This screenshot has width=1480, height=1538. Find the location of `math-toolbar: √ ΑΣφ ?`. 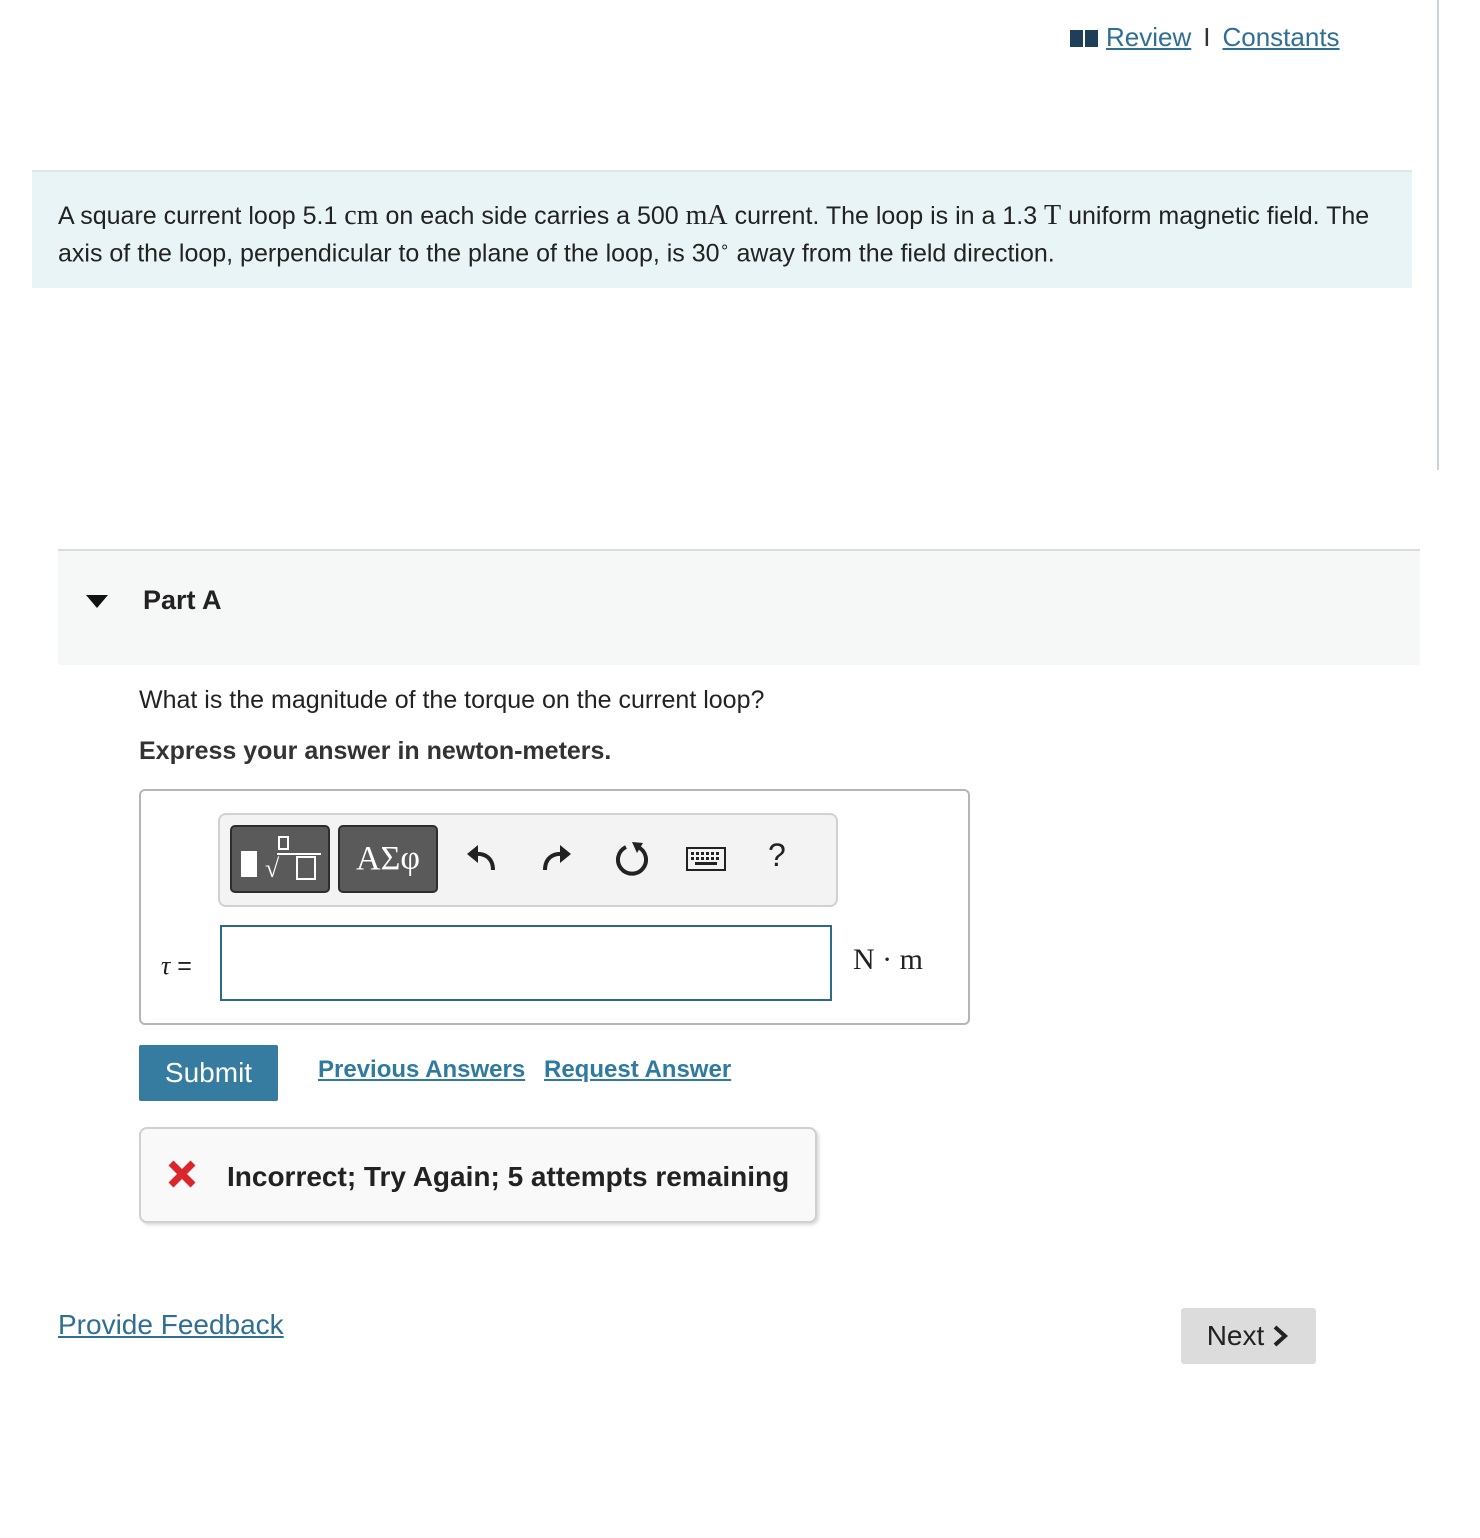

math-toolbar: √ ΑΣφ ? is located at coordinates (528, 860).